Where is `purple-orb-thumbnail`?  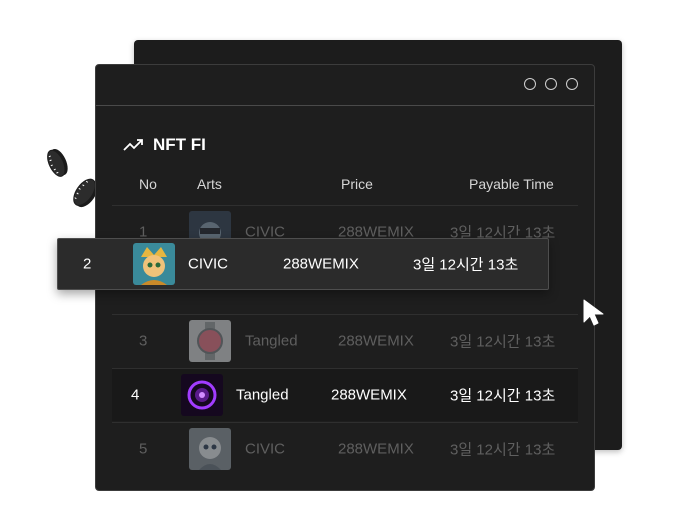 purple-orb-thumbnail is located at coordinates (202, 395).